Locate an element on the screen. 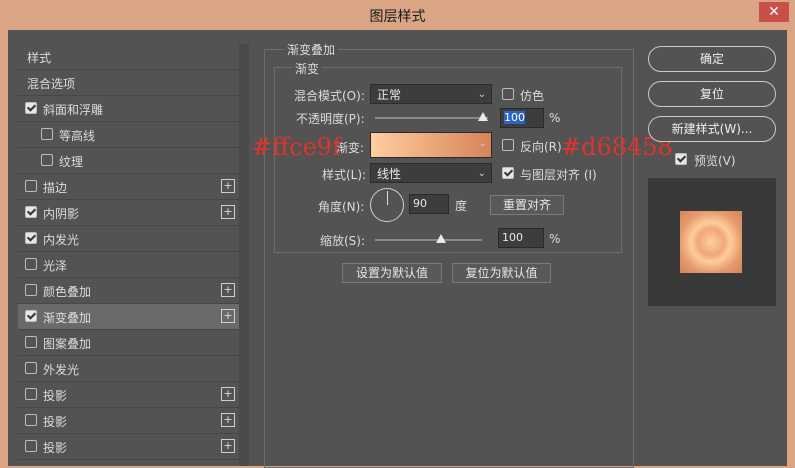  style-list-item-label: 描边 is located at coordinates (55, 188).